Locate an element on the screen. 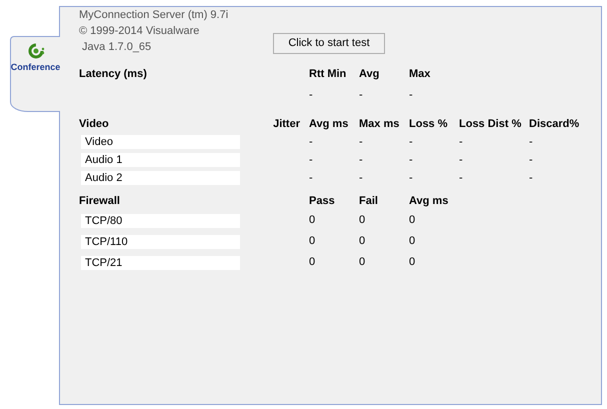 Image resolution: width=607 pixels, height=409 pixels. column-heading: Rtt Min is located at coordinates (328, 74).